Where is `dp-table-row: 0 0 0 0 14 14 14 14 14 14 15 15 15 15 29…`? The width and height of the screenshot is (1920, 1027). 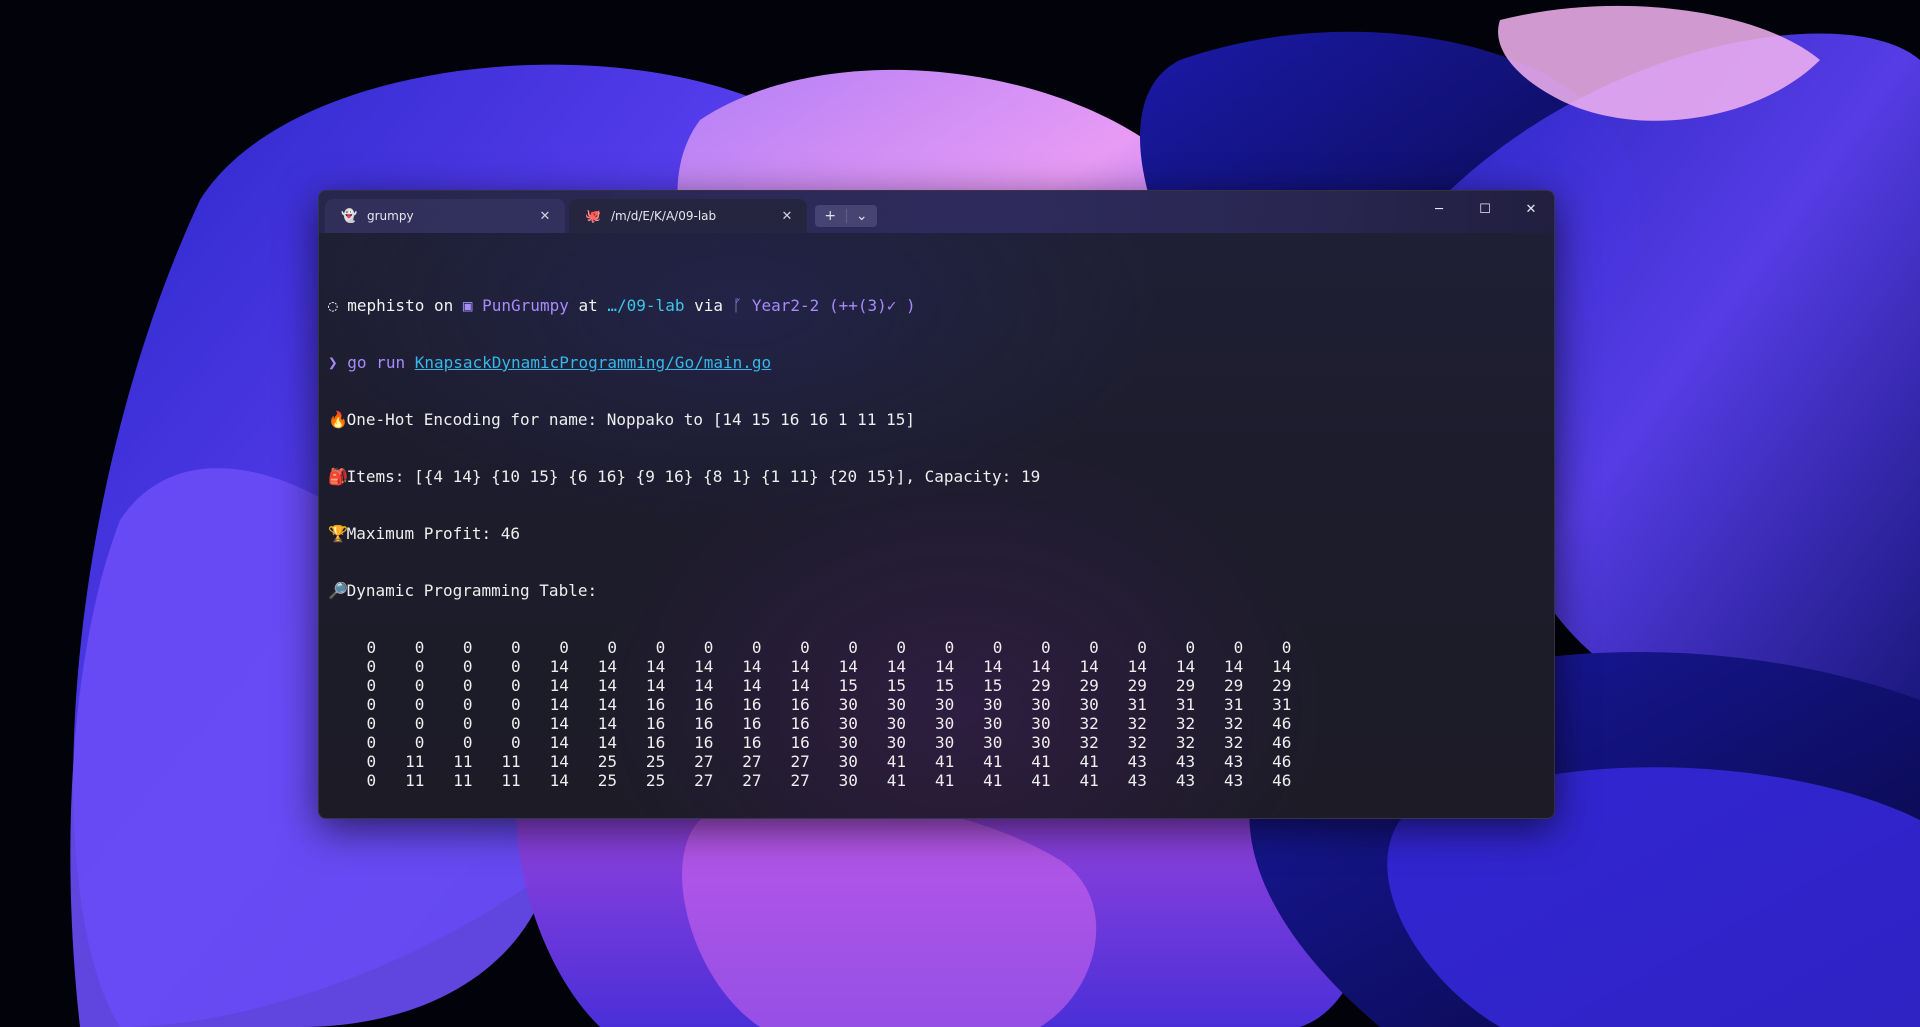
dp-table-row: 0 0 0 0 14 14 14 14 14 14 15 15 15 15 29… is located at coordinates (937, 685).